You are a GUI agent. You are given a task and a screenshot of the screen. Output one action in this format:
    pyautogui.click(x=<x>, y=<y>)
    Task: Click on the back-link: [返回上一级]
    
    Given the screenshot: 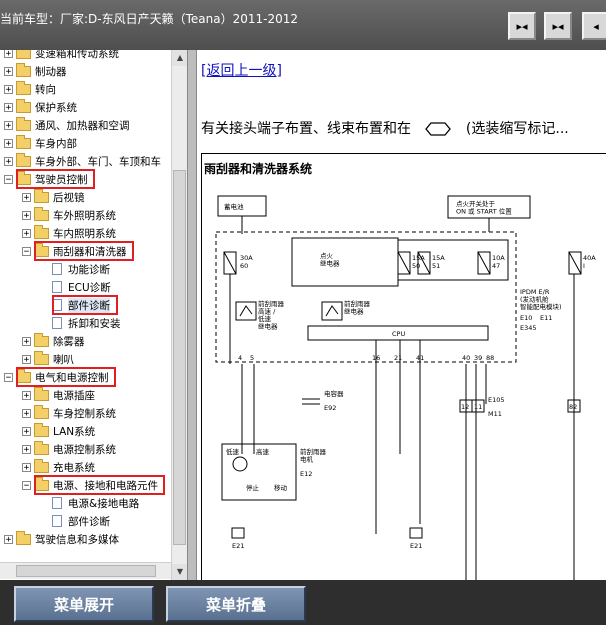 What is the action you would take?
    pyautogui.click(x=241, y=70)
    